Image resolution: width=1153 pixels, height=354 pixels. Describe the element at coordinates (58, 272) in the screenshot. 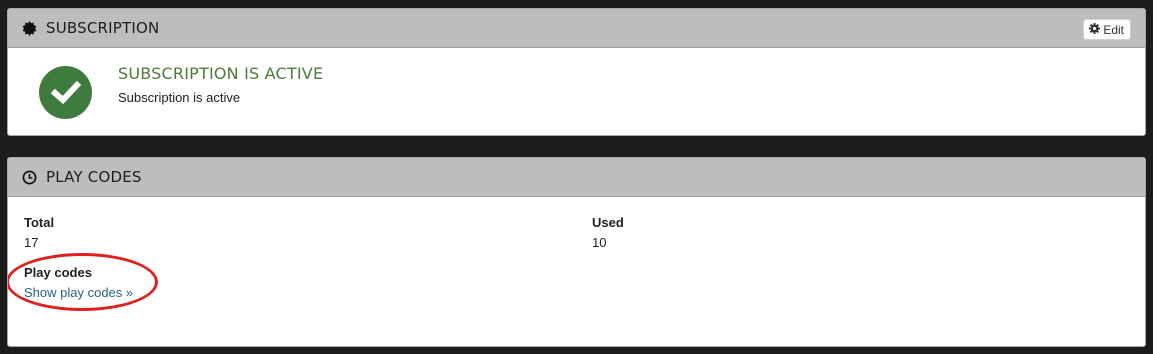

I see `play-codes-label: Play codes` at that location.